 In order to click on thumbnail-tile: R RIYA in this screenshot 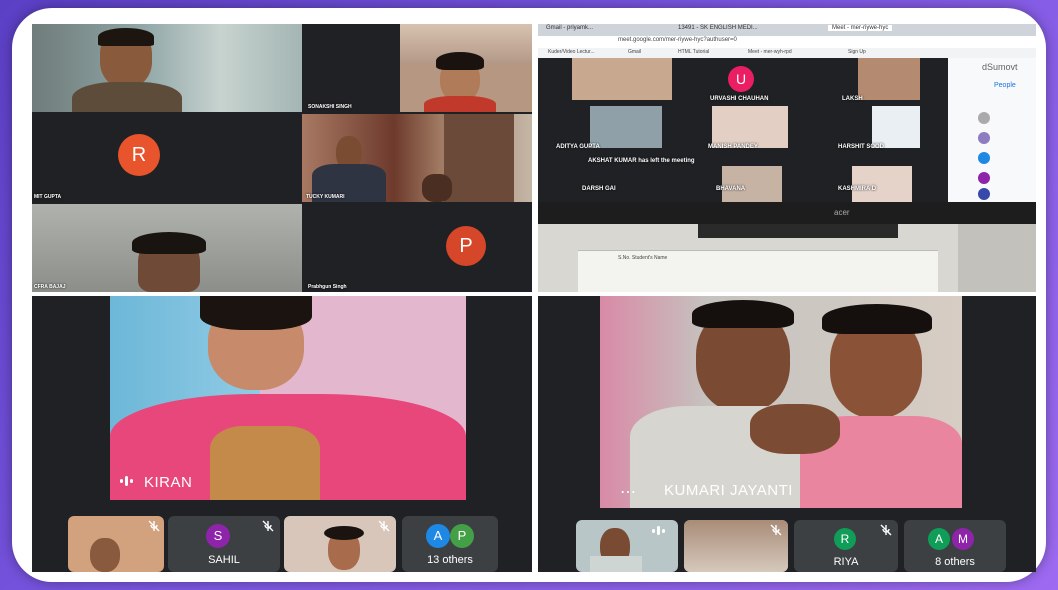, I will do `click(846, 546)`.